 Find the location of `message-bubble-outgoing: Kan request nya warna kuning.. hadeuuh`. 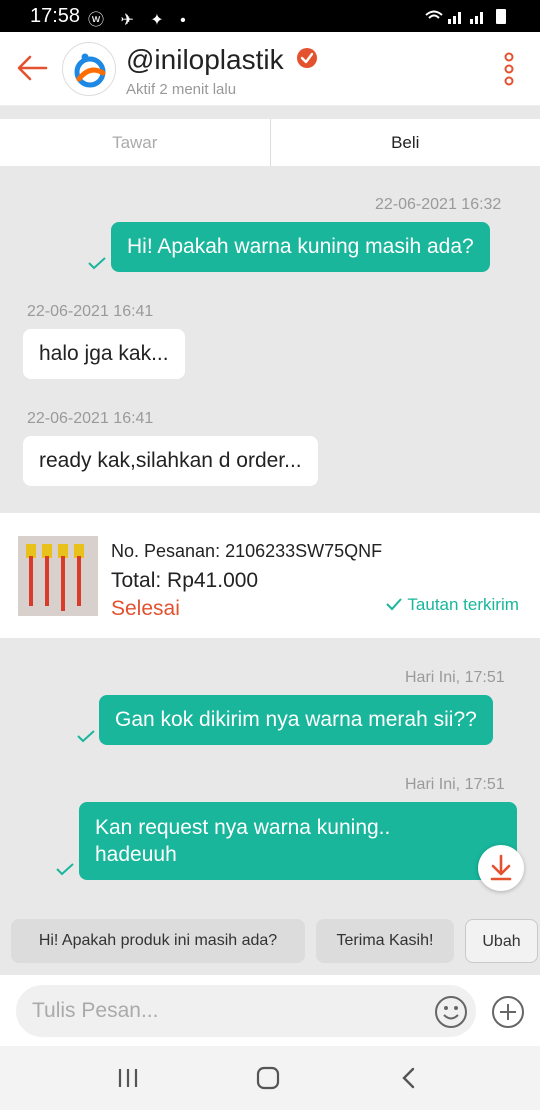

message-bubble-outgoing: Kan request nya warna kuning.. hadeuuh is located at coordinates (298, 841).